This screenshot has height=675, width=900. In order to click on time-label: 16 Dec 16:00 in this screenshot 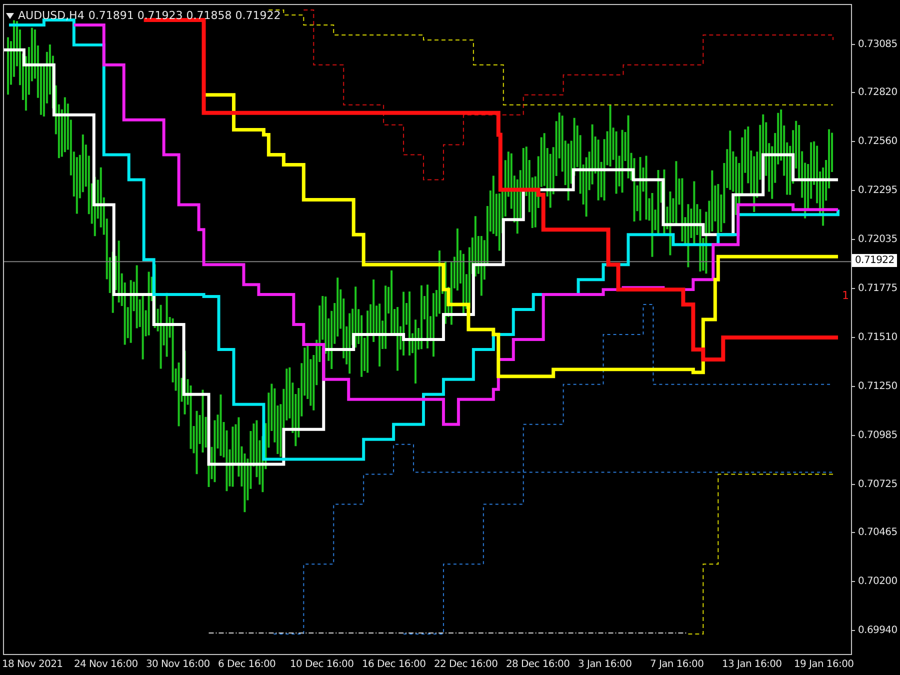, I will do `click(394, 665)`.